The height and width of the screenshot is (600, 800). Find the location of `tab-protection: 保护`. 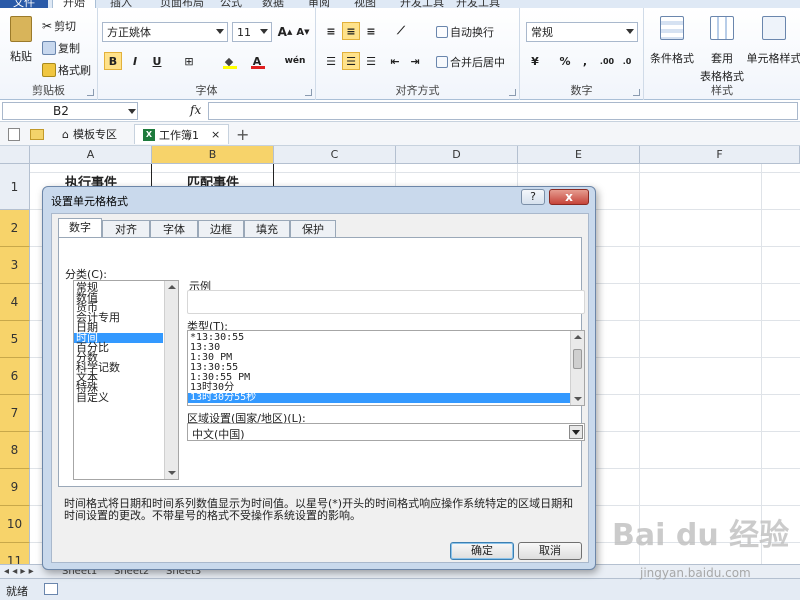

tab-protection: 保护 is located at coordinates (313, 229).